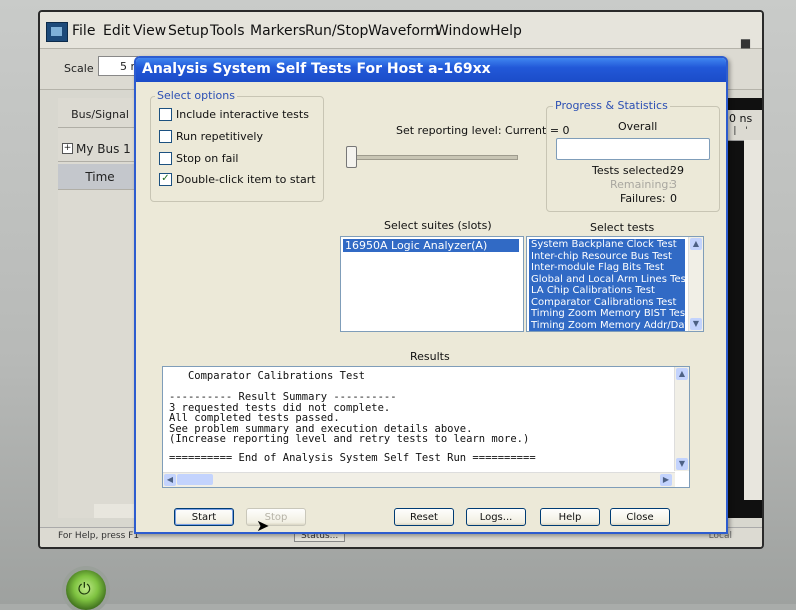  Describe the element at coordinates (242, 114) in the screenshot. I see `option-label: Include interactive tests` at that location.